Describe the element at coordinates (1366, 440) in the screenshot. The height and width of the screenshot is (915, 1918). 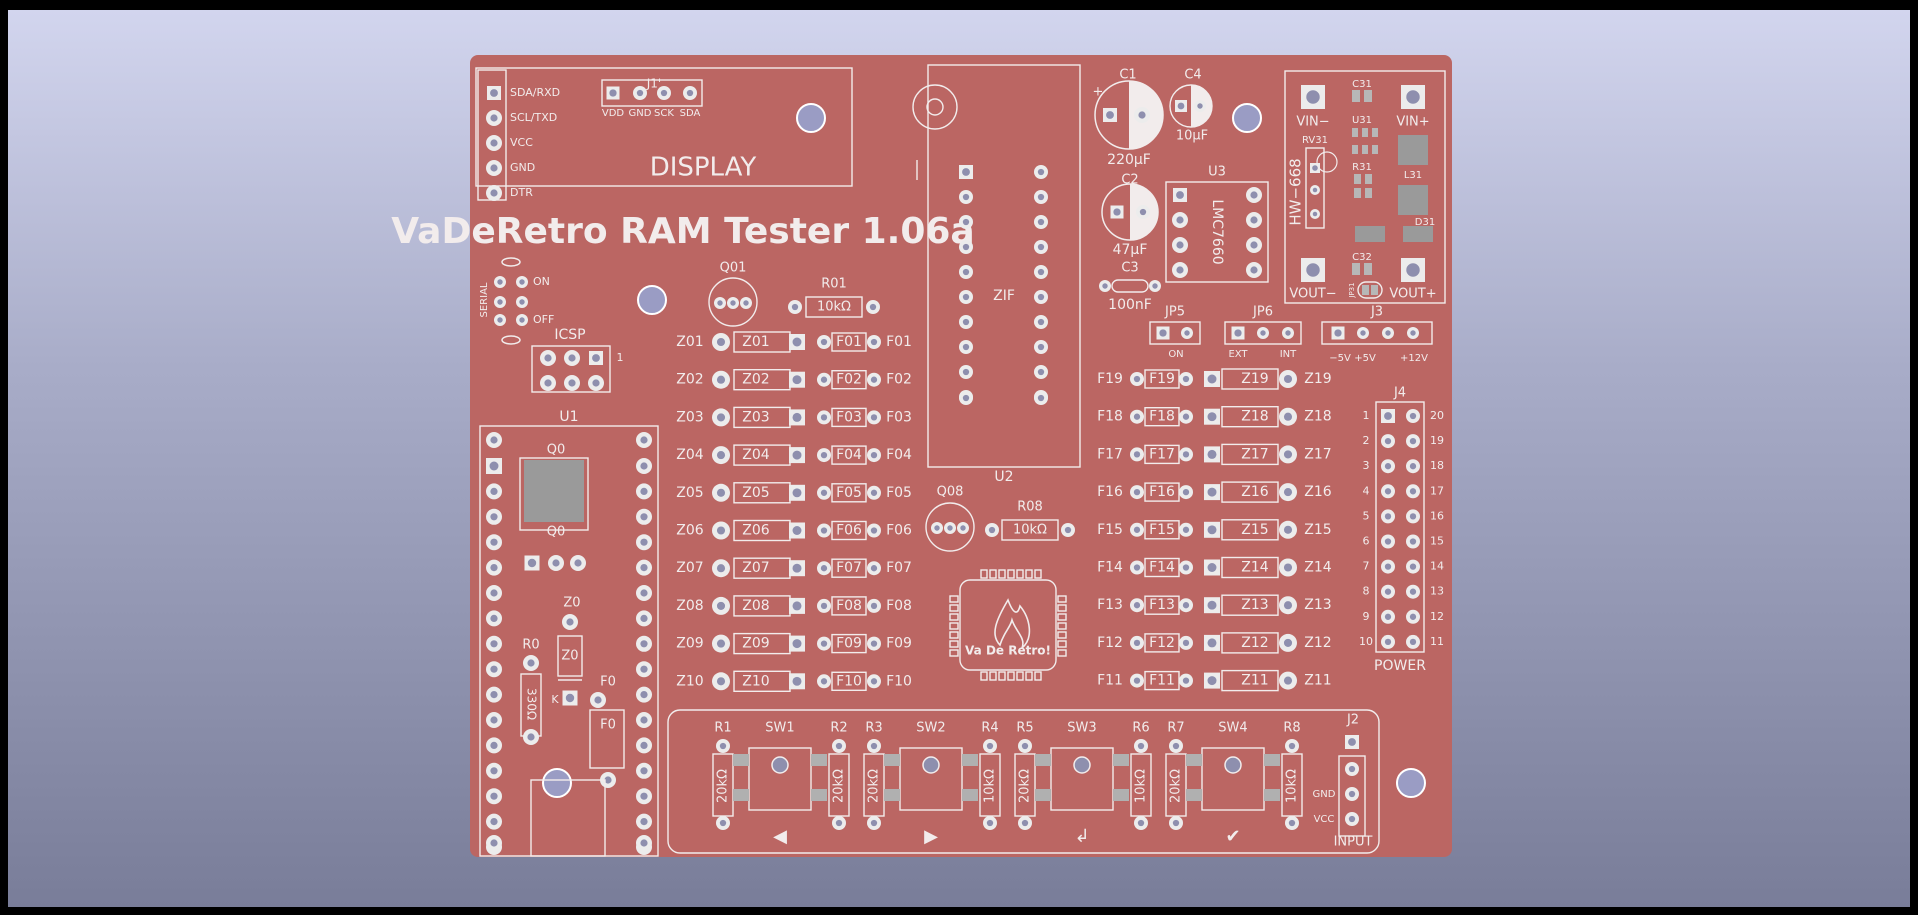
I see `j4-left-pin-label: 2` at that location.